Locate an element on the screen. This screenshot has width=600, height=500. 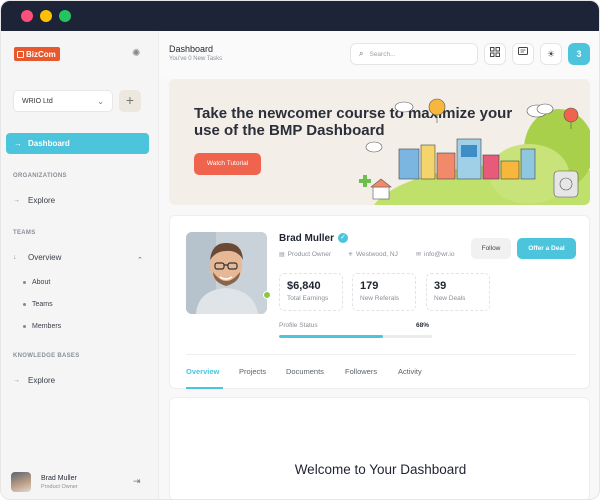
stat-new-referals: 179 New Referals is located at coordinates (384, 292).